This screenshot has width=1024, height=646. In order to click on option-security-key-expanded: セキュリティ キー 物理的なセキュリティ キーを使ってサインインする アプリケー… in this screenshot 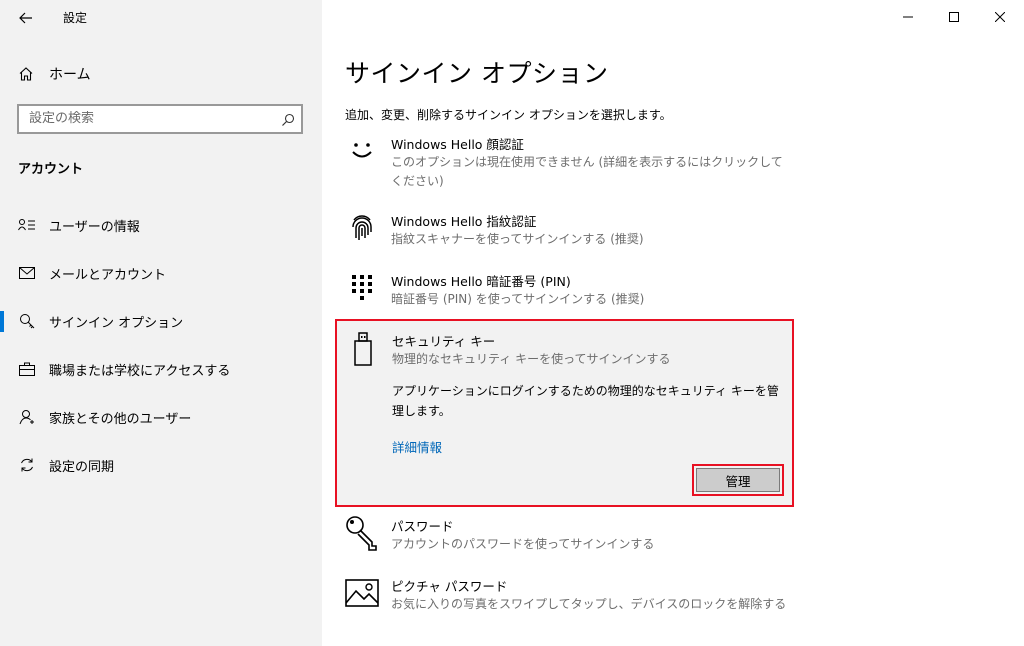, I will do `click(564, 413)`.